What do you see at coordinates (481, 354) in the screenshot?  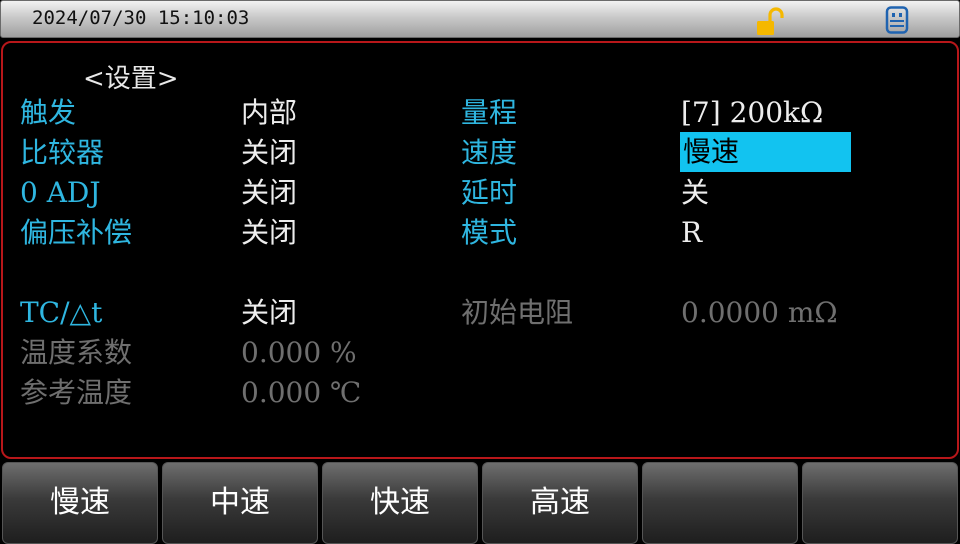 I see `setting-row-temp-coeff: 温度系数 0.000 %` at bounding box center [481, 354].